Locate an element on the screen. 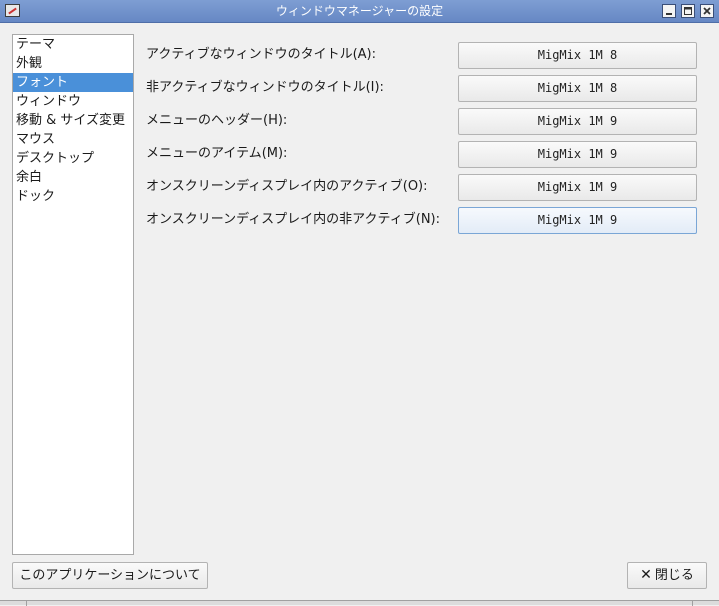  minimize-button is located at coordinates (669, 11).